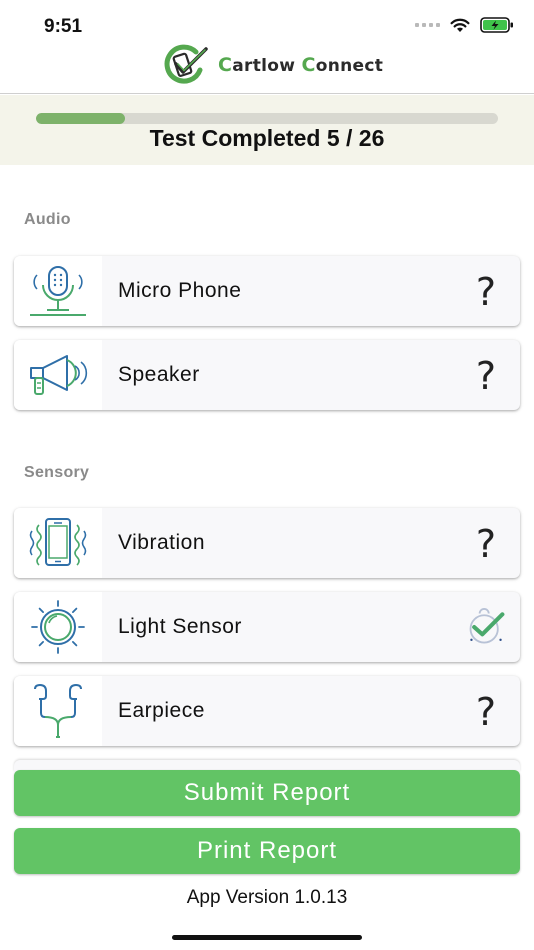 This screenshot has width=534, height=950. What do you see at coordinates (162, 542) in the screenshot?
I see `test-item-label: Vibration` at bounding box center [162, 542].